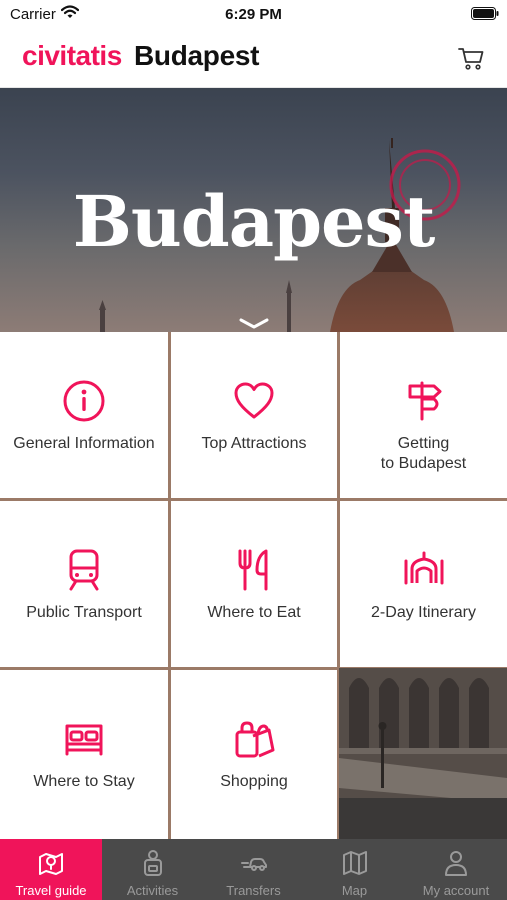 The height and width of the screenshot is (900, 507). I want to click on menu-item-label: Top Attractions, so click(254, 443).